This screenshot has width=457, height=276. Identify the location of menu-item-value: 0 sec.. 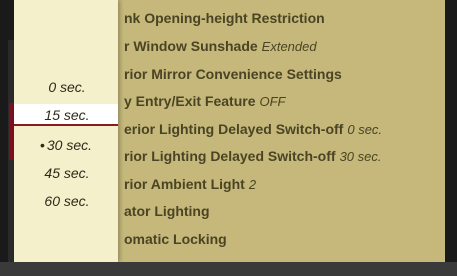
(365, 129).